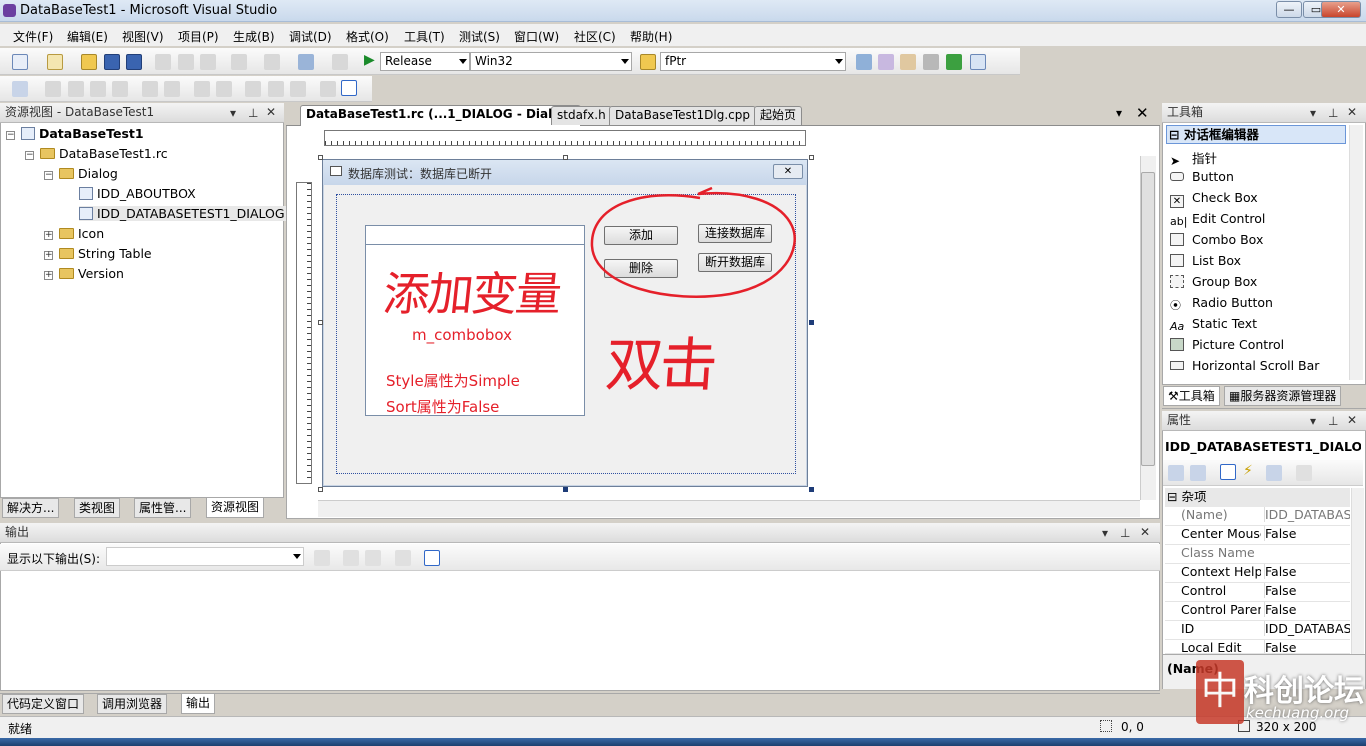 This screenshot has width=1366, height=746. I want to click on object-browser-icon, so click(908, 62).